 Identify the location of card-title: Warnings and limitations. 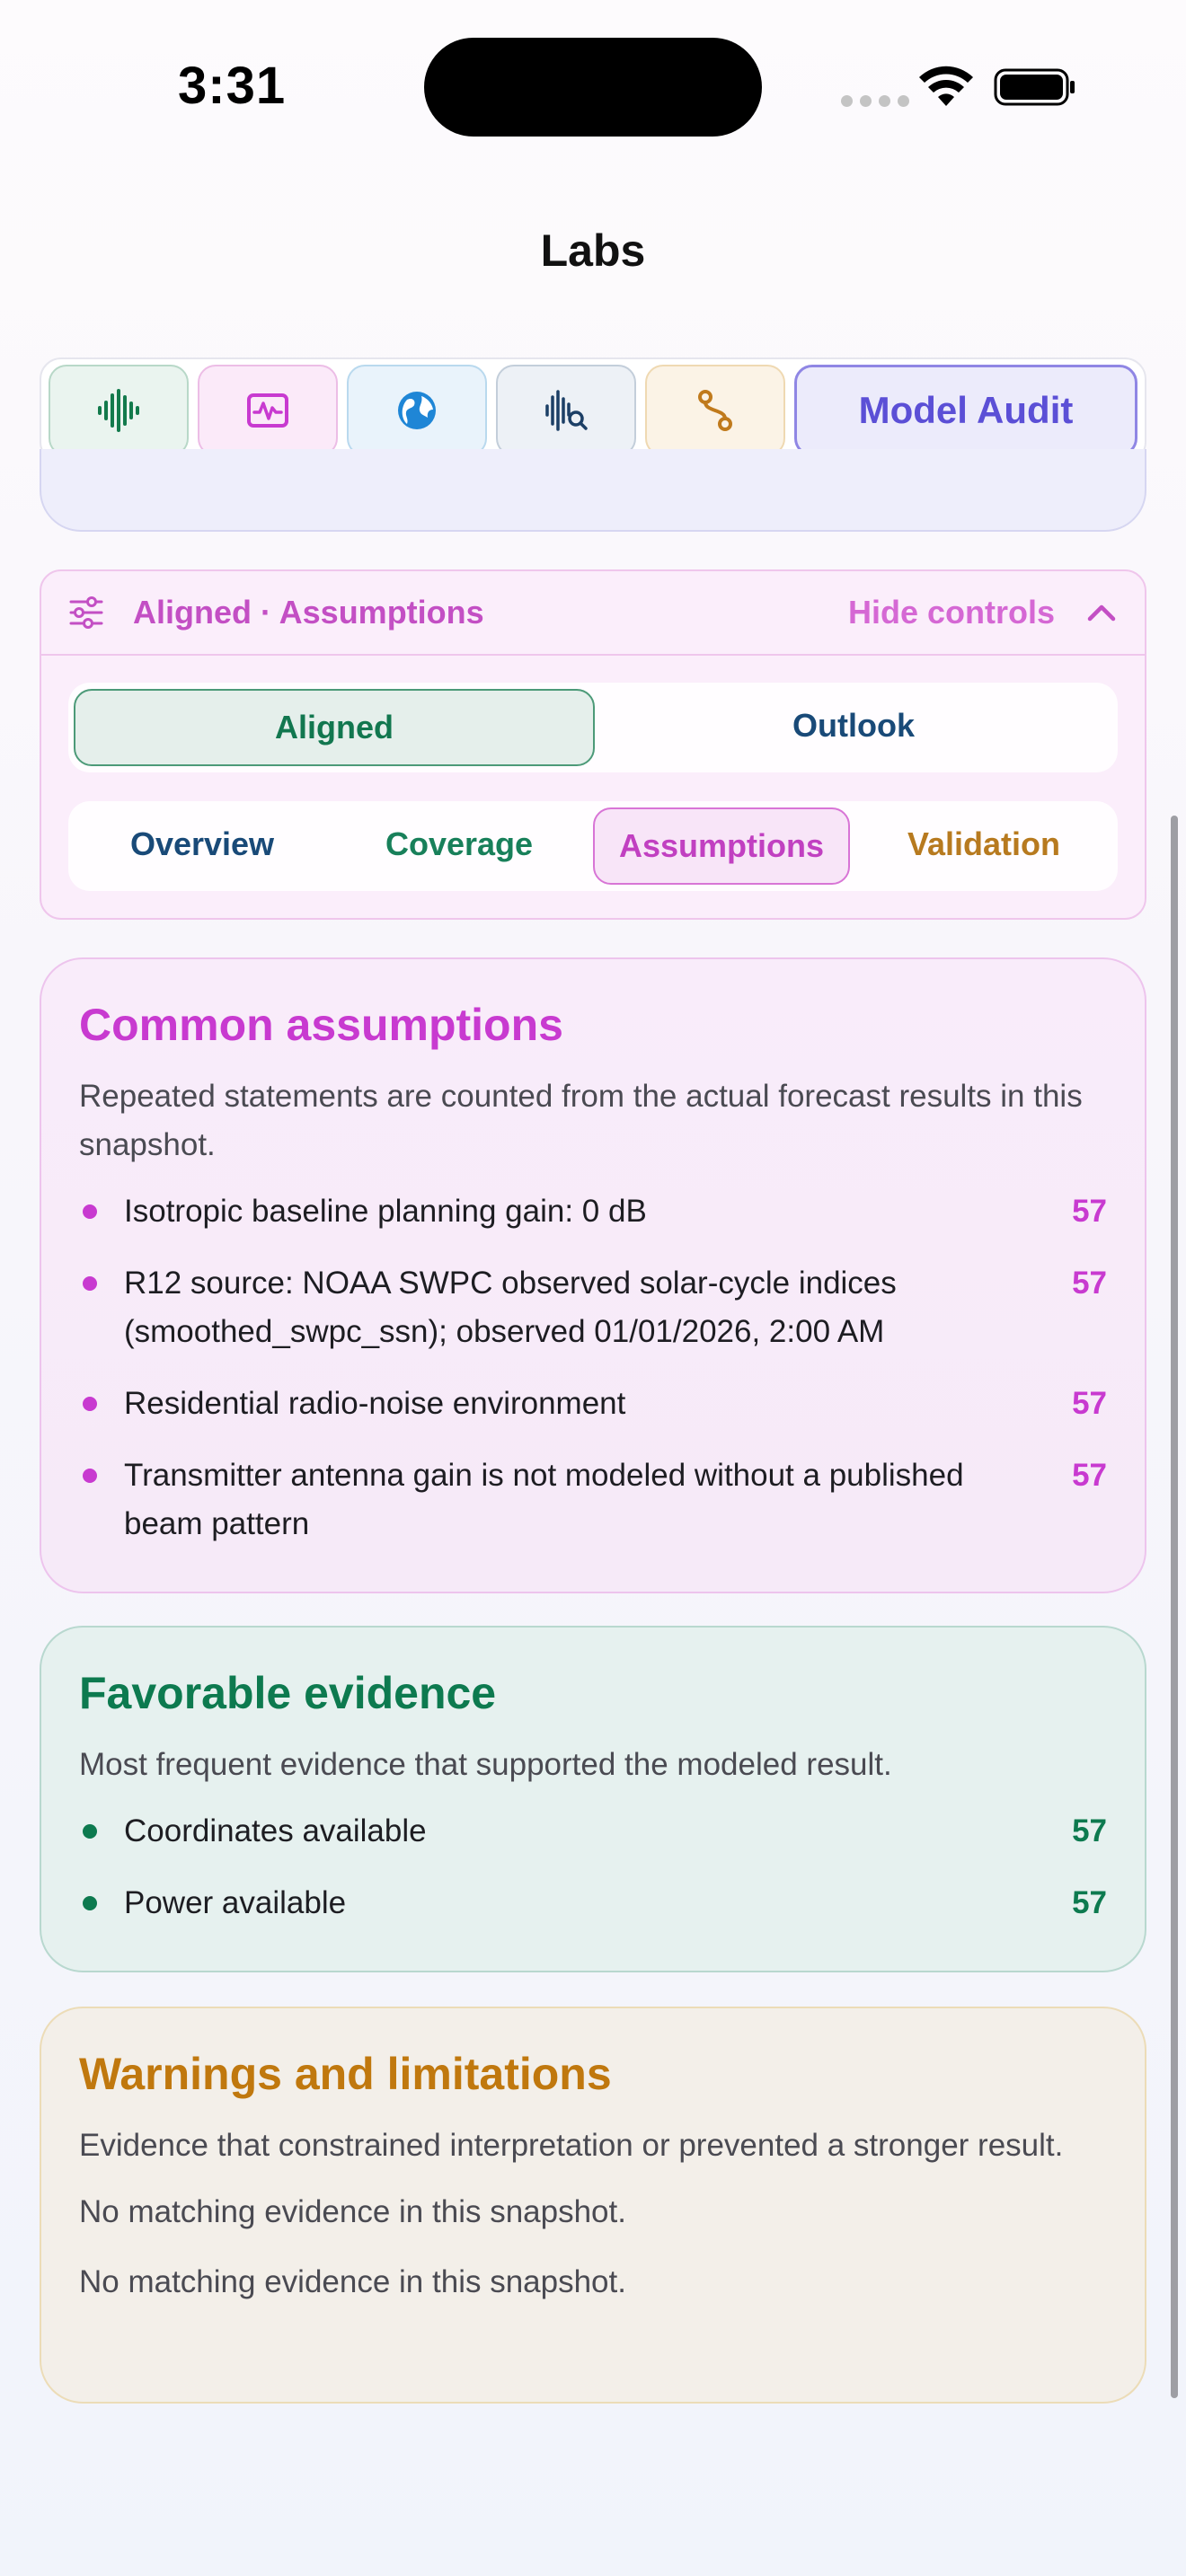
(345, 2074).